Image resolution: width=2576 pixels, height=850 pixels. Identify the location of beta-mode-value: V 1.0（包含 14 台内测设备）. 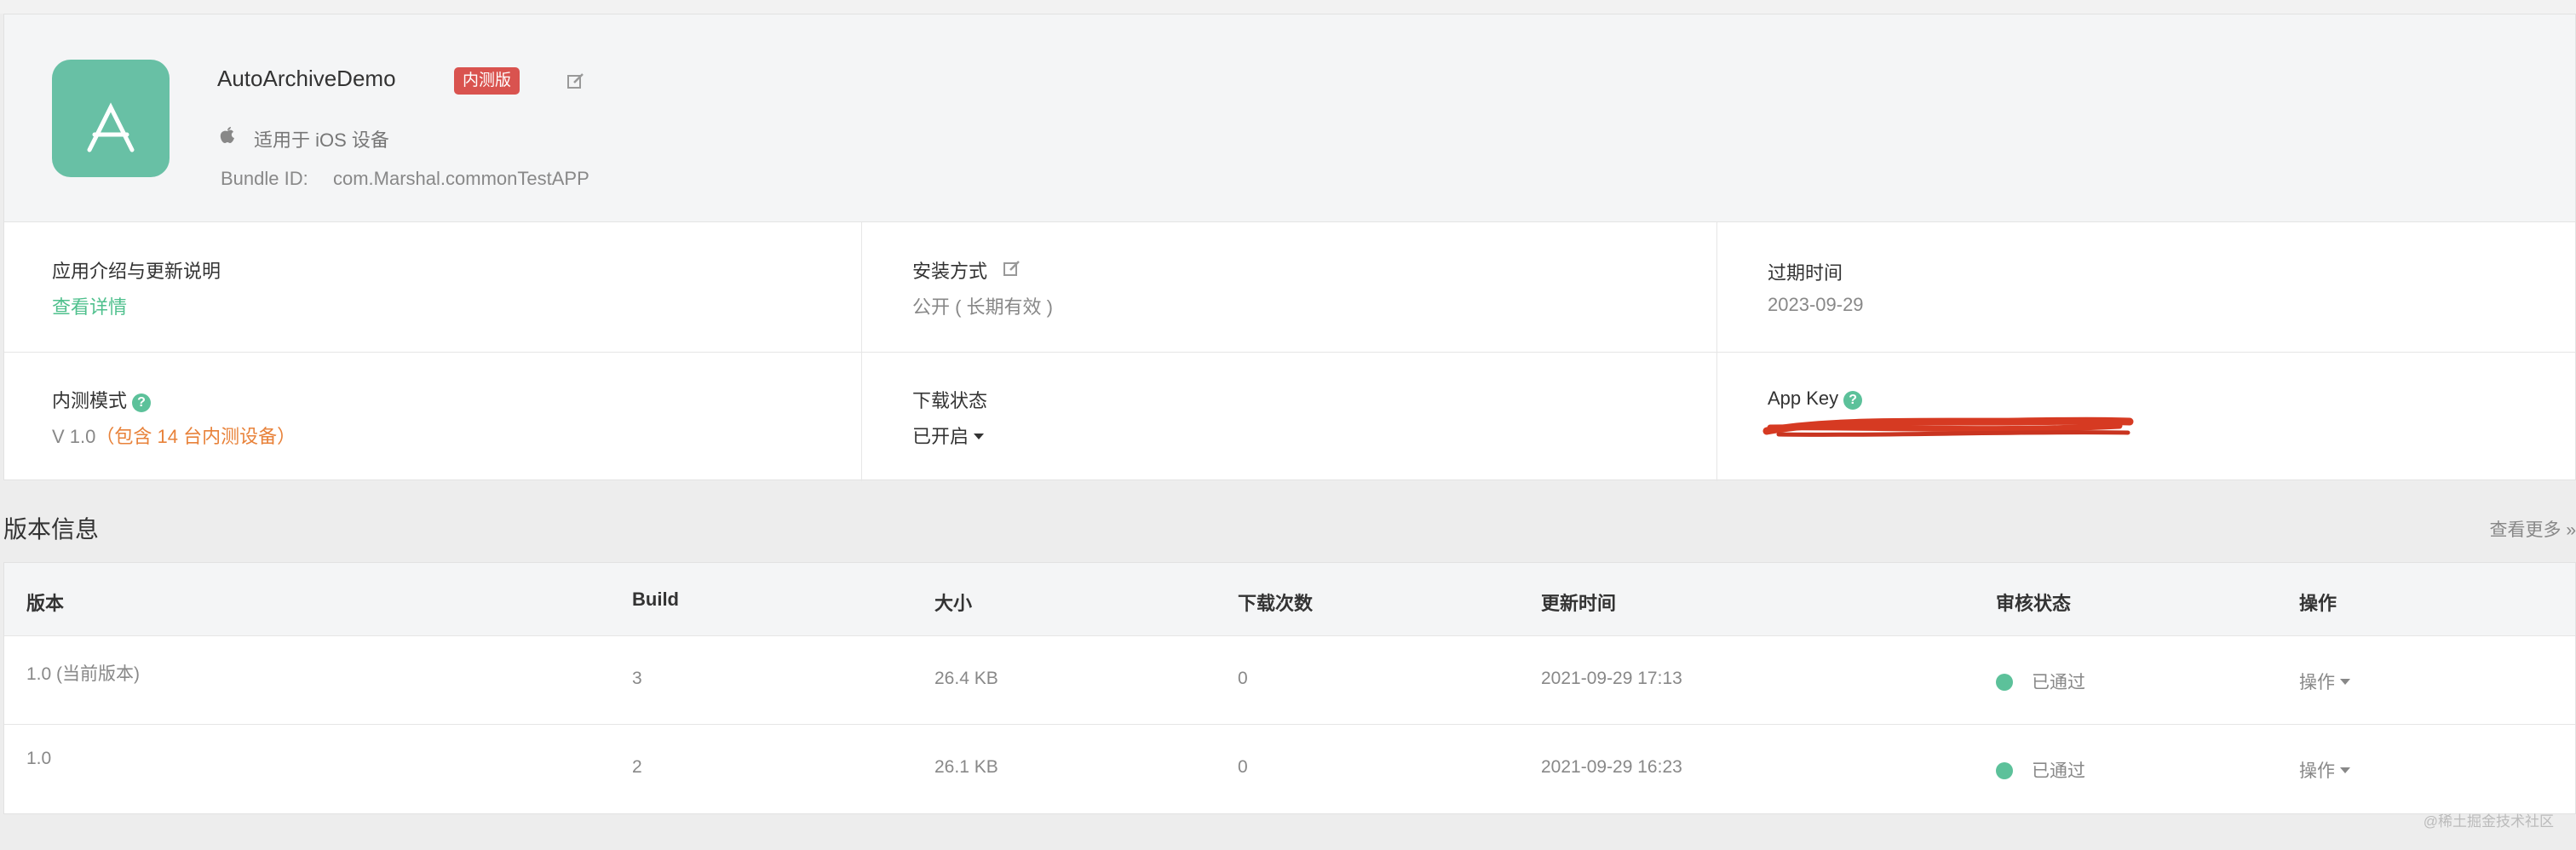
(174, 435).